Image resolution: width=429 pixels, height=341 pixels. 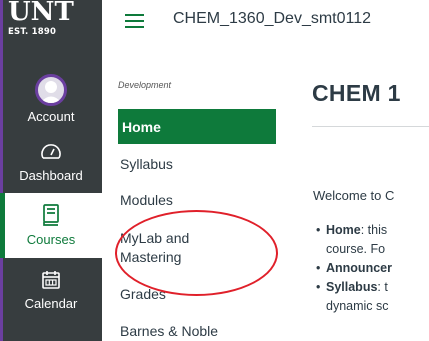 What do you see at coordinates (51, 116) in the screenshot?
I see `global-nav-account-label: Account` at bounding box center [51, 116].